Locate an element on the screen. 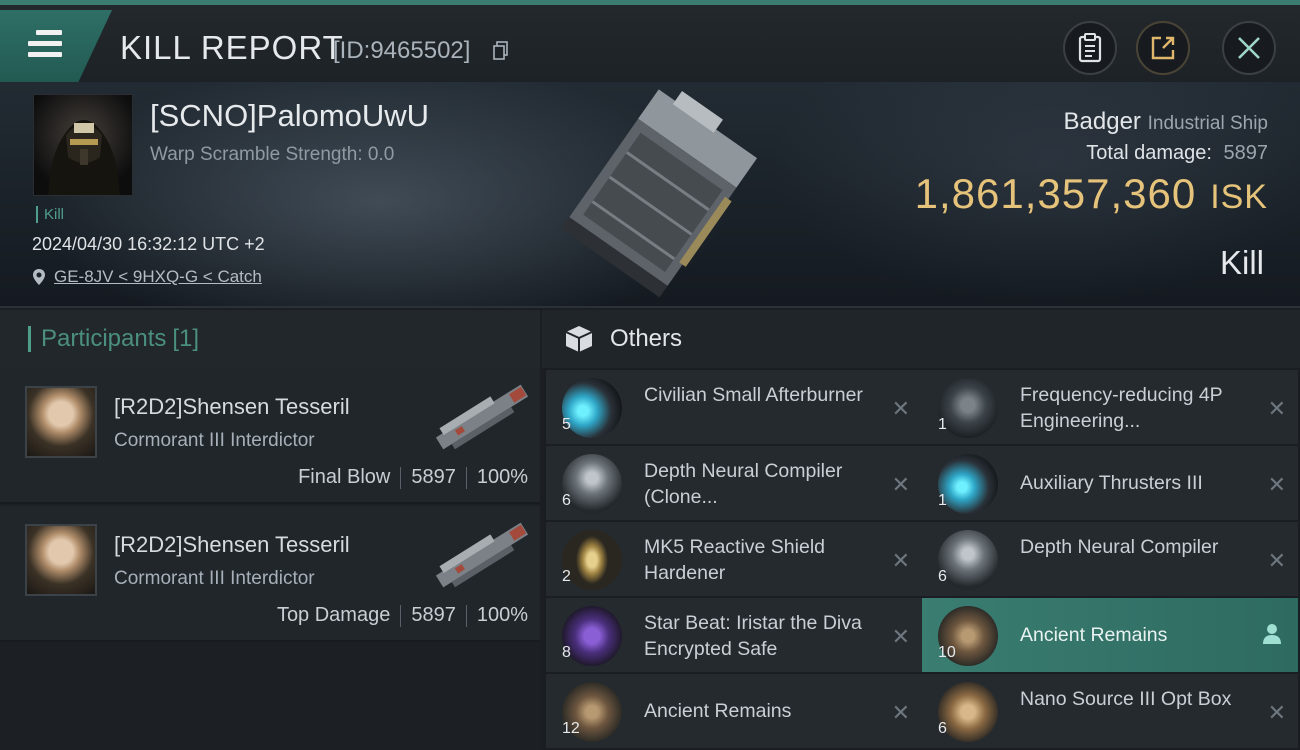  participants-count: [1] is located at coordinates (186, 338).